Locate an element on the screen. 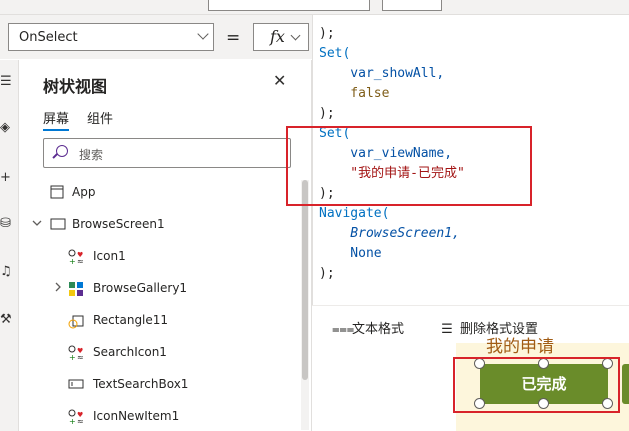  top-toolbar is located at coordinates (314, 7).